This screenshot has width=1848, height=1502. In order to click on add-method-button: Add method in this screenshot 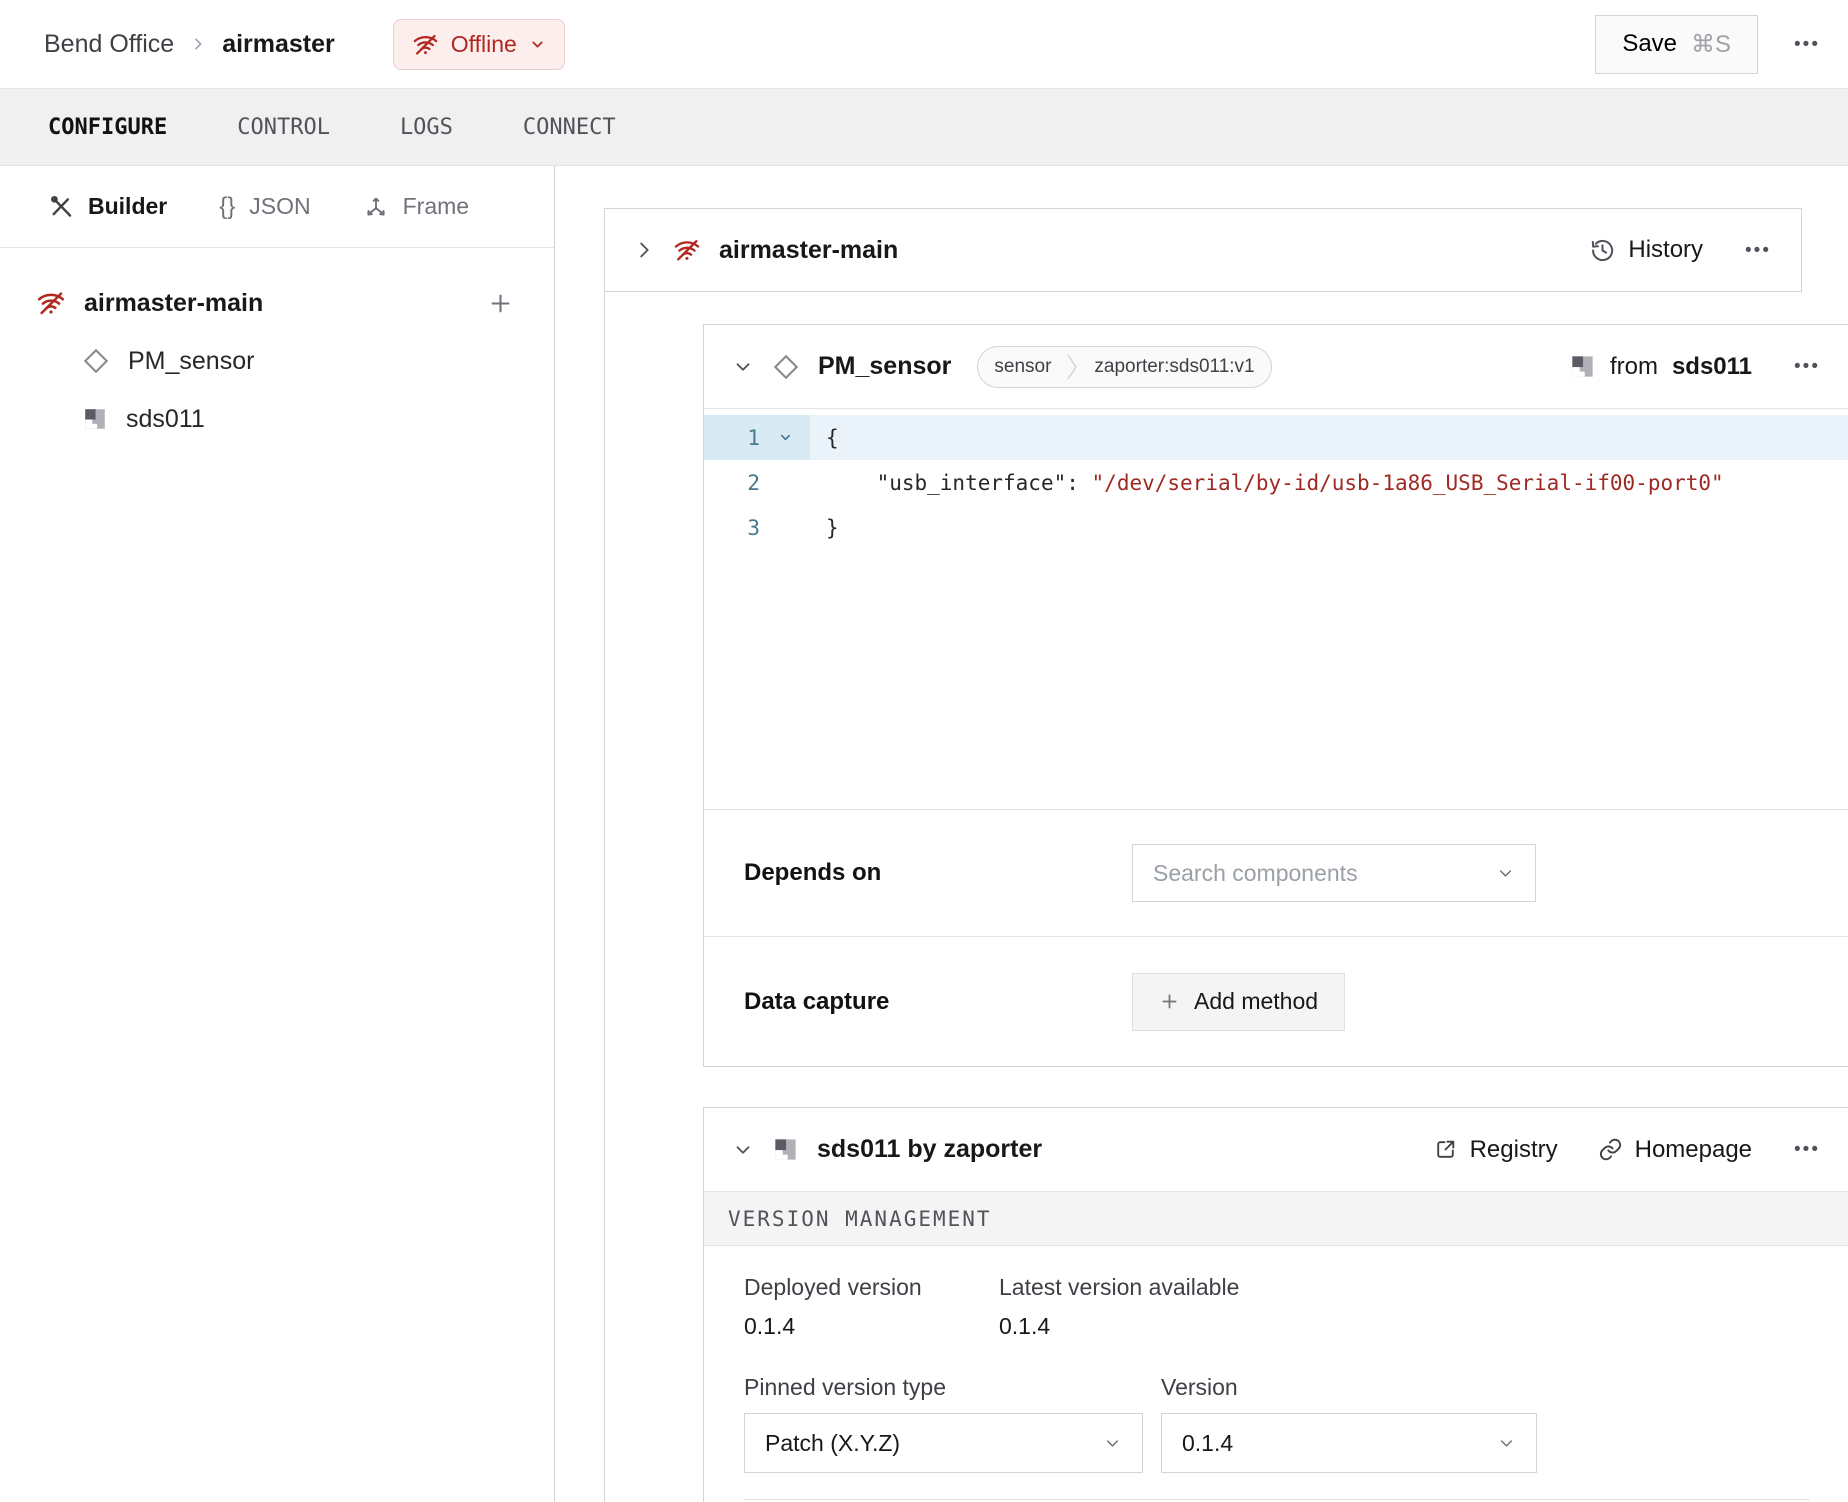, I will do `click(1239, 1001)`.